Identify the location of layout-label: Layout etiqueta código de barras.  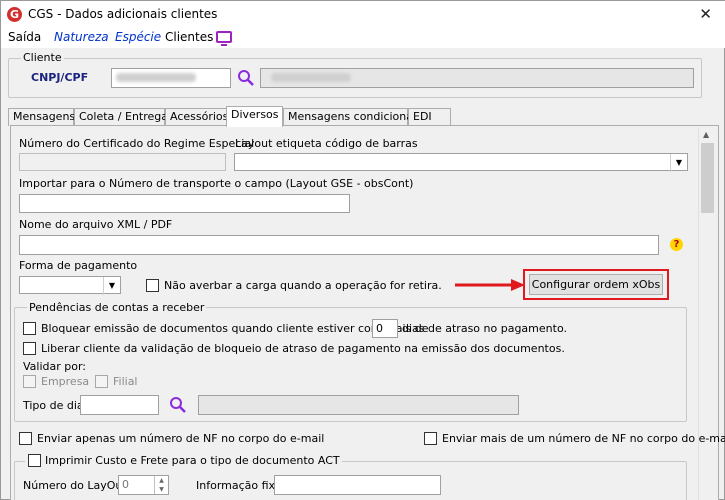
(326, 143).